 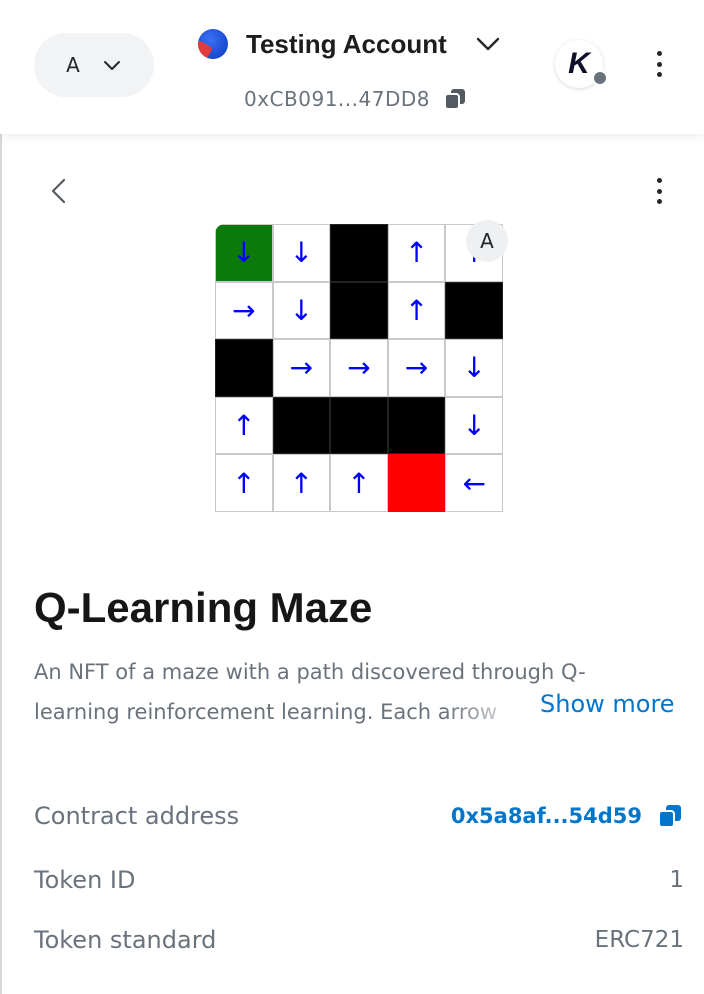 What do you see at coordinates (676, 880) in the screenshot?
I see `token-id-value: 1` at bounding box center [676, 880].